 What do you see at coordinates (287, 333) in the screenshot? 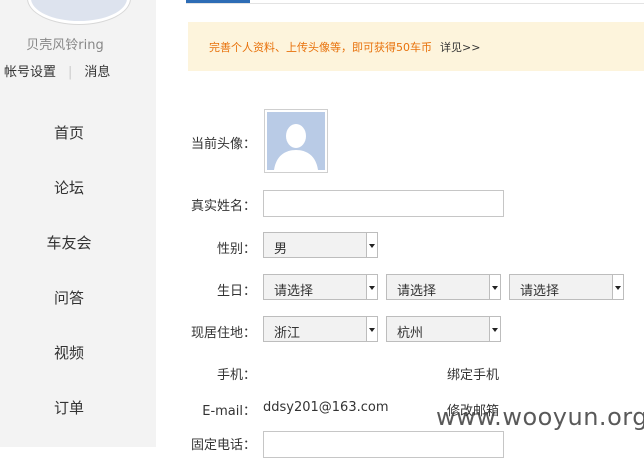
I see `province-value: 浙江` at bounding box center [287, 333].